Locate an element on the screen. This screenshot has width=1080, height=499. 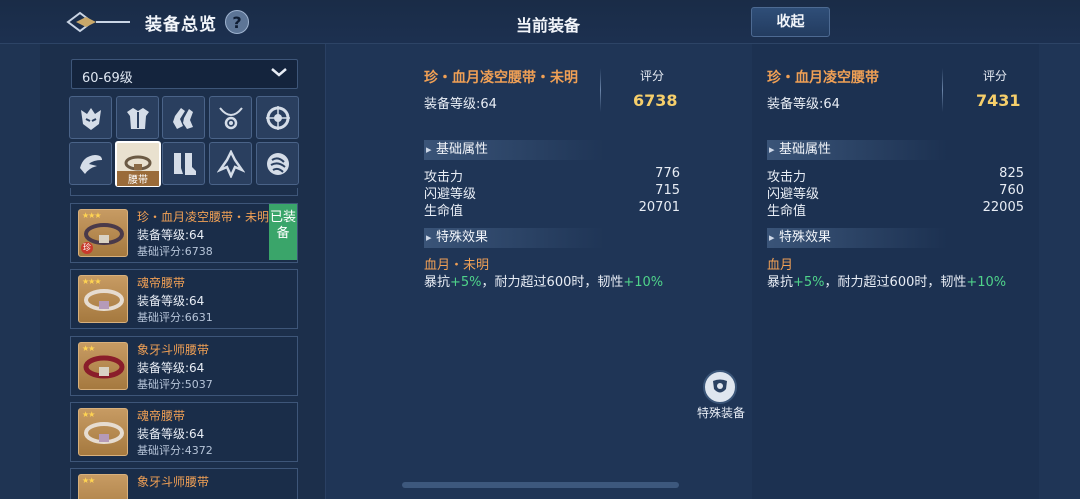
panel-edge is located at coordinates (1059, 271).